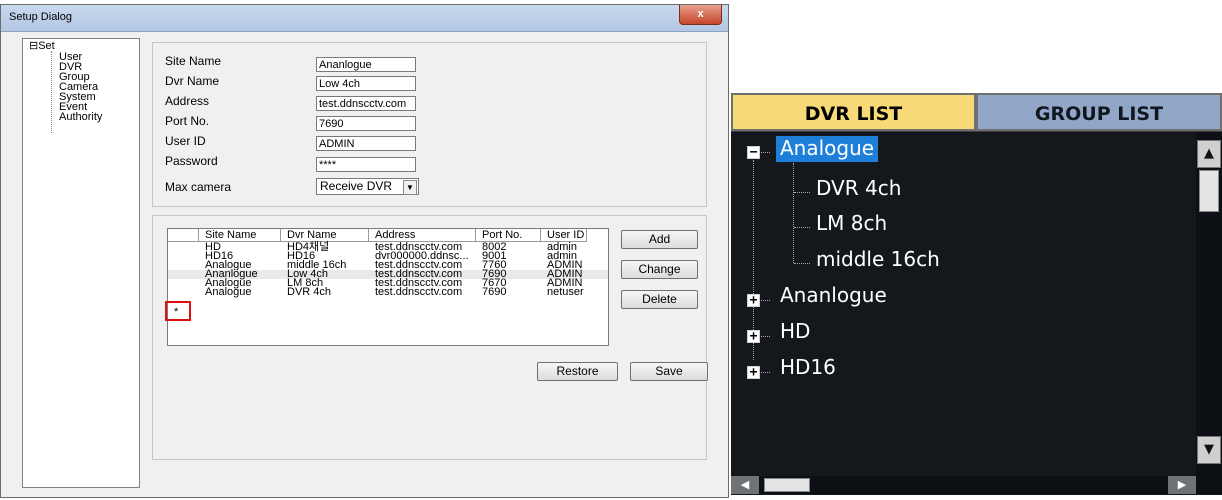  Describe the element at coordinates (700, 15) in the screenshot. I see `close-button: x` at that location.